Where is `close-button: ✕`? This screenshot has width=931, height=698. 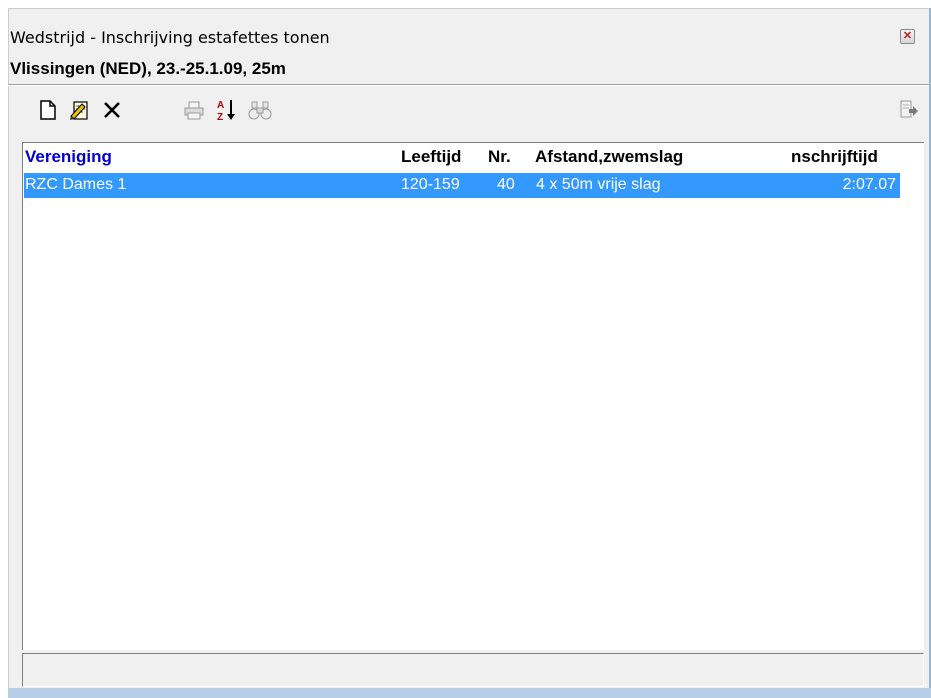 close-button: ✕ is located at coordinates (907, 36).